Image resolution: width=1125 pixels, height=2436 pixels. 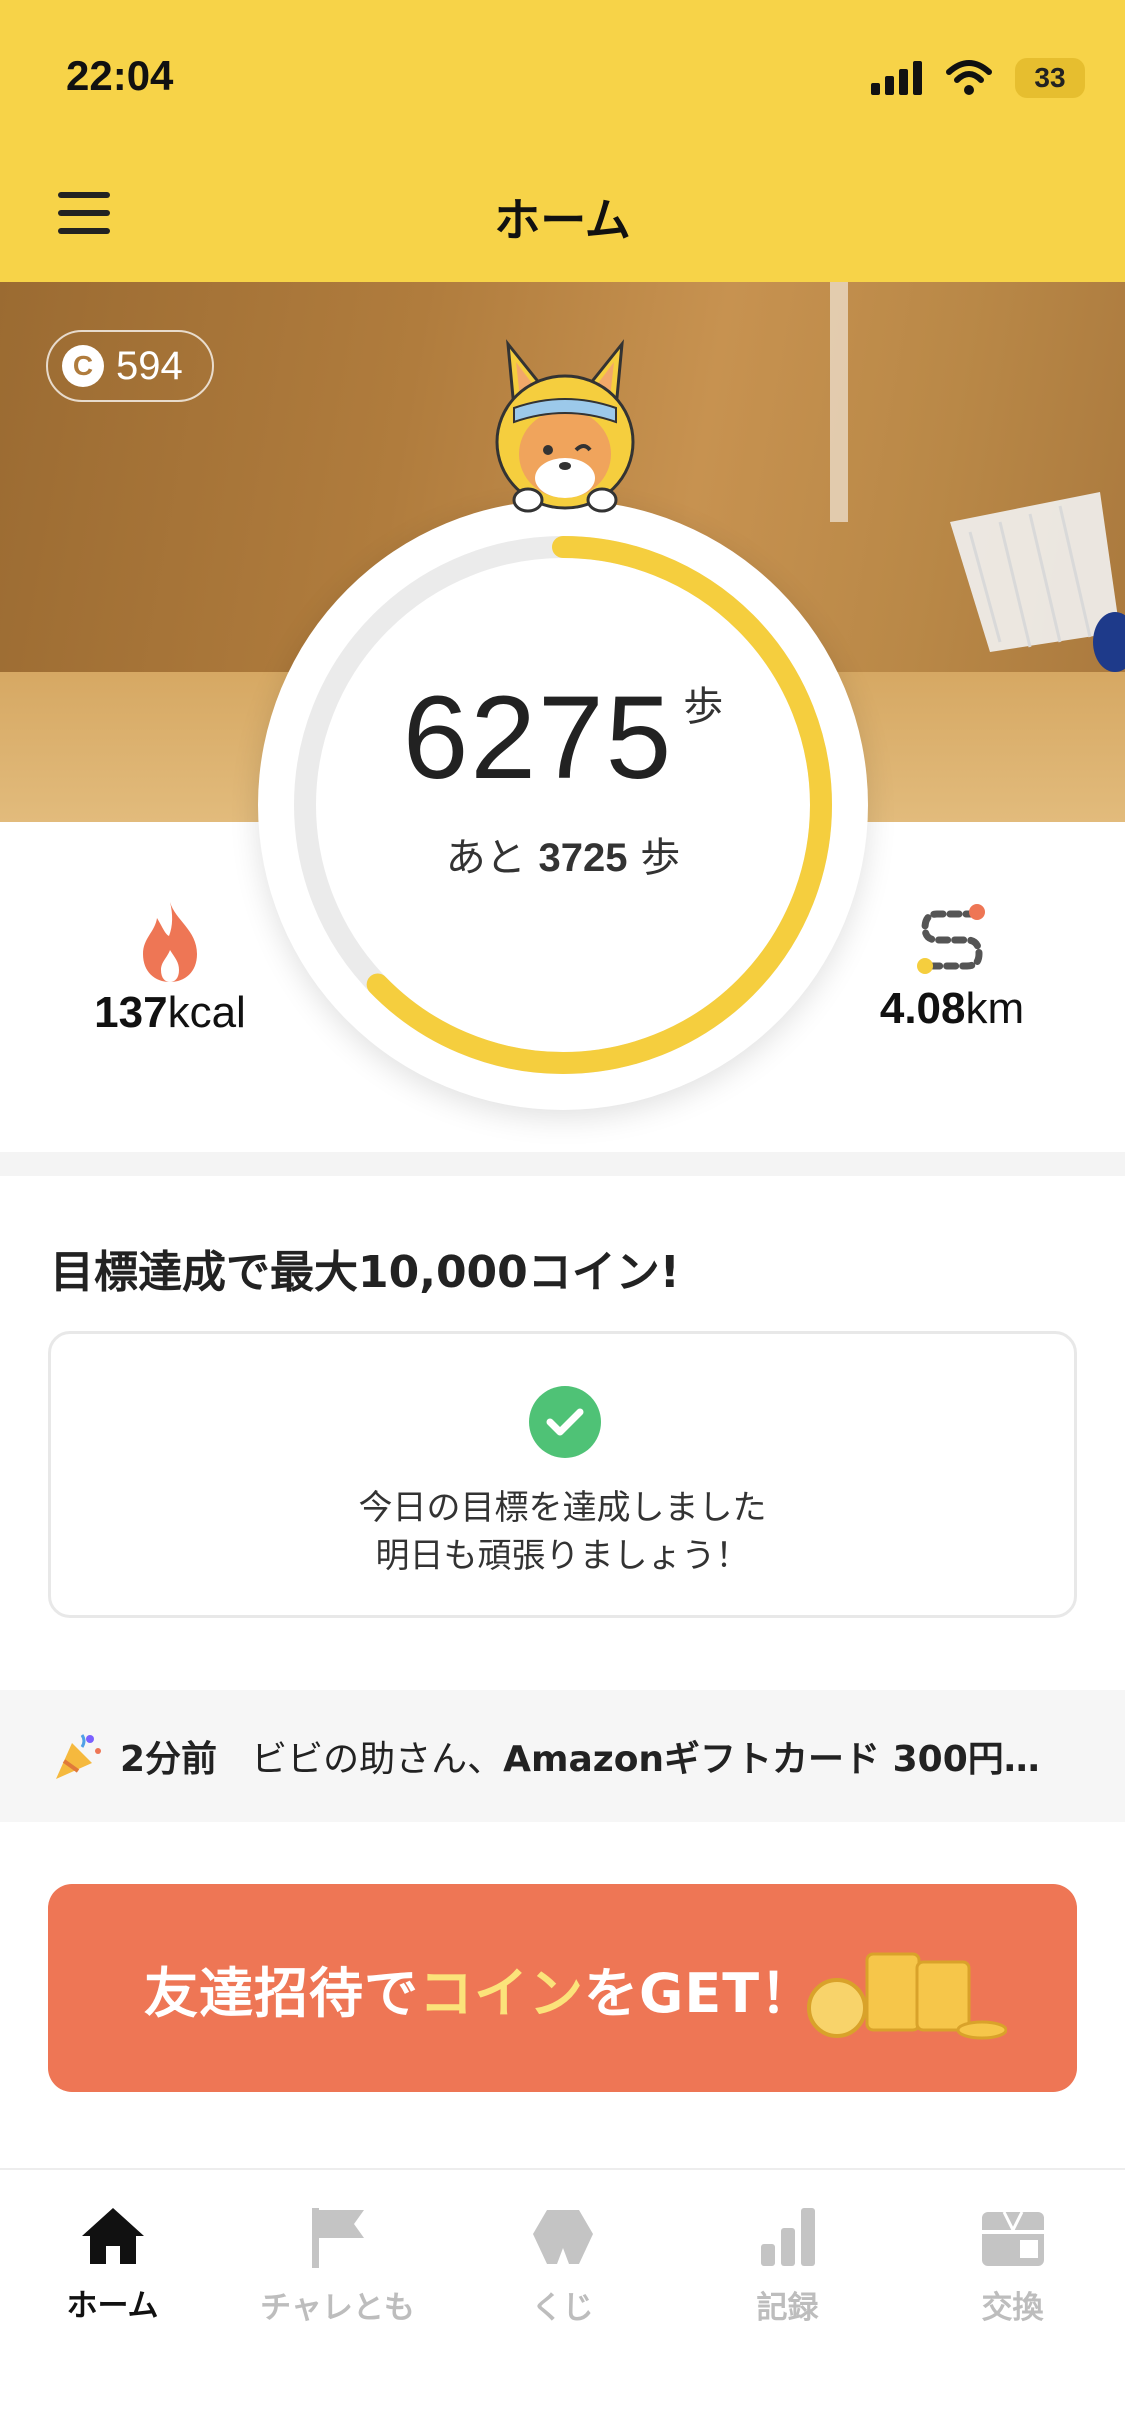 What do you see at coordinates (907, 1996) in the screenshot?
I see `coin-stack-icon` at bounding box center [907, 1996].